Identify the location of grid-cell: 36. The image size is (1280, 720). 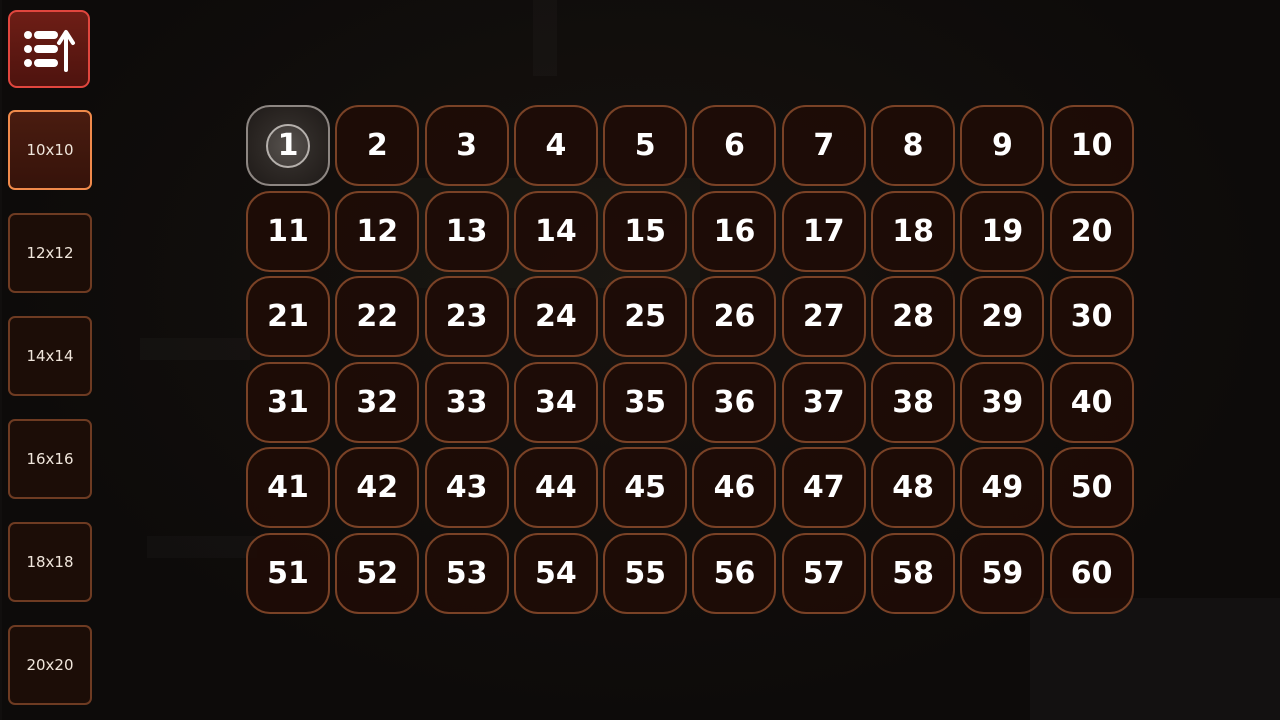
(734, 402).